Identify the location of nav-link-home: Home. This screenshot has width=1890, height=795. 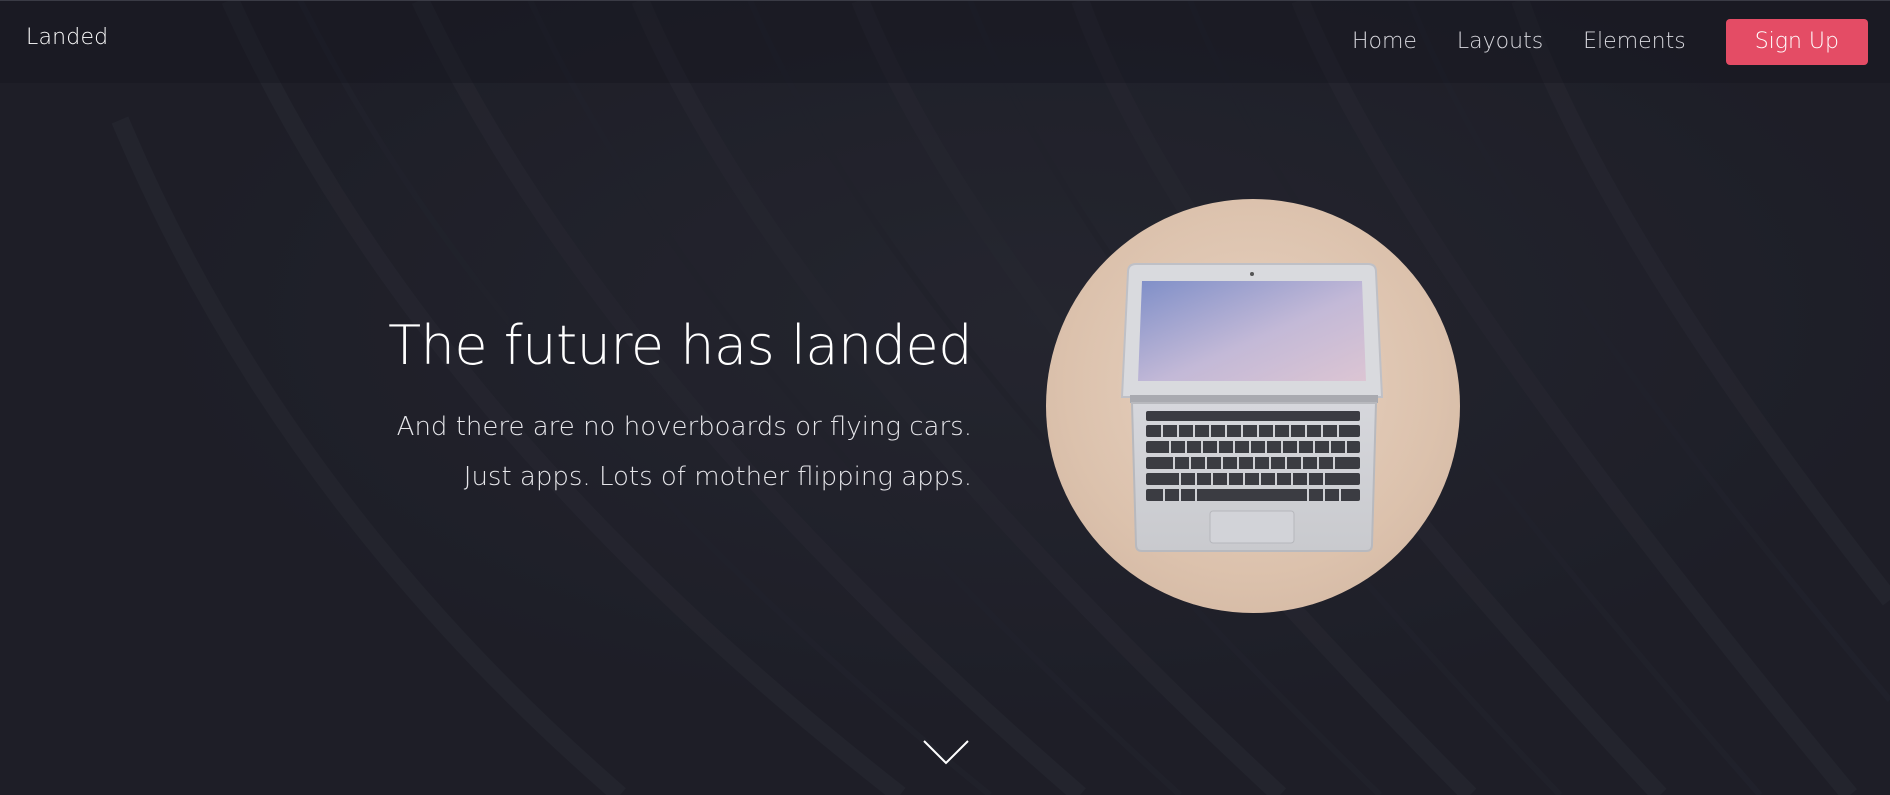
(1384, 42).